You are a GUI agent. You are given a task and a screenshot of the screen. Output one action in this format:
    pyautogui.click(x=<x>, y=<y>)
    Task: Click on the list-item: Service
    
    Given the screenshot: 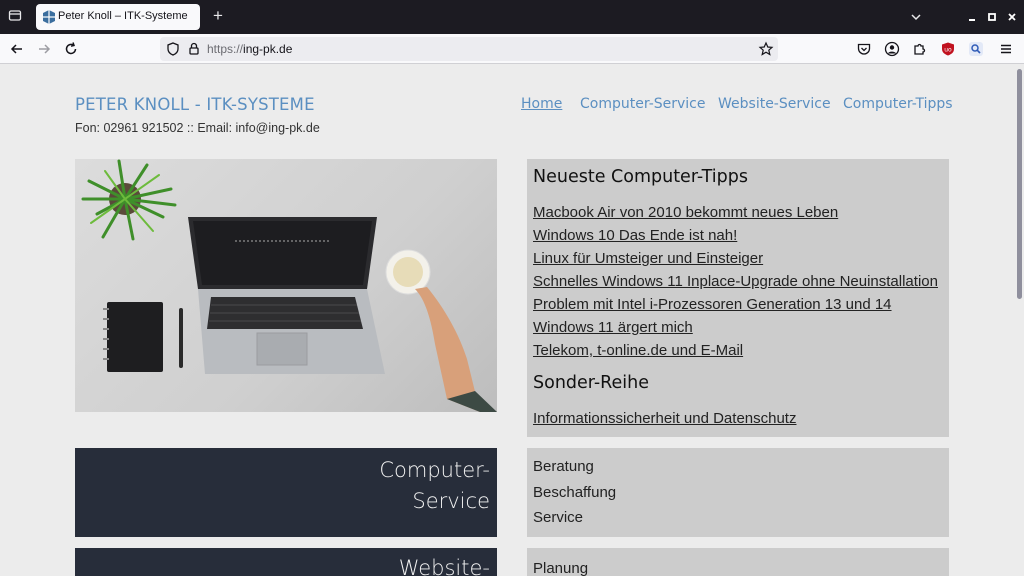 What is the action you would take?
    pyautogui.click(x=558, y=517)
    